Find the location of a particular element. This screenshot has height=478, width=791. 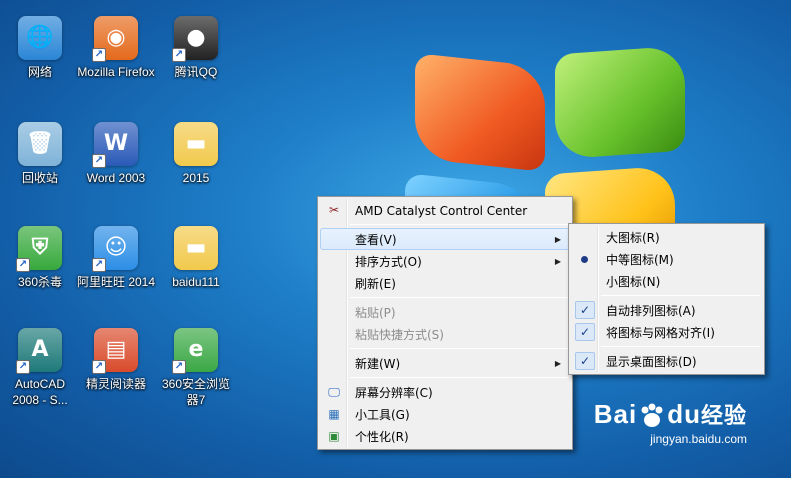

desktop-icon-label: 回收站 is located at coordinates (39, 178).